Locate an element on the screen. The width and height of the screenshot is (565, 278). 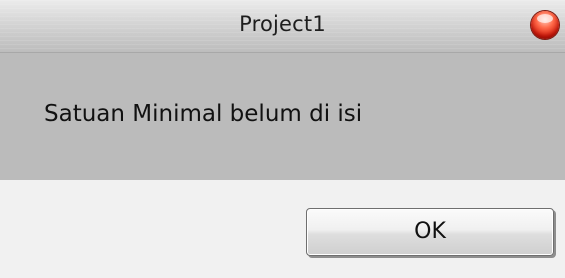
message-text: Satuan Minimal belum di isi is located at coordinates (203, 114).